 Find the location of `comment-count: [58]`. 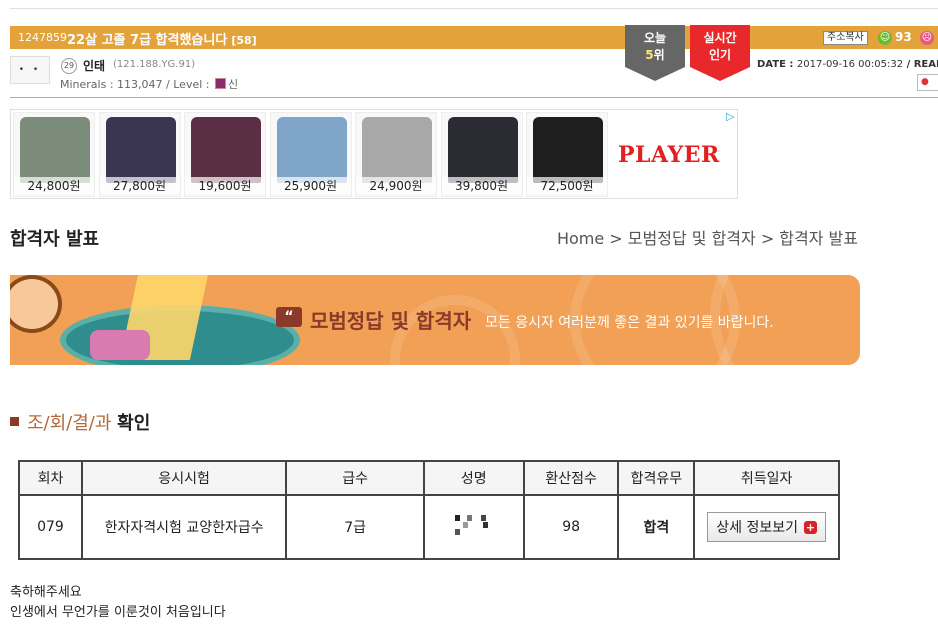

comment-count: [58] is located at coordinates (243, 40).